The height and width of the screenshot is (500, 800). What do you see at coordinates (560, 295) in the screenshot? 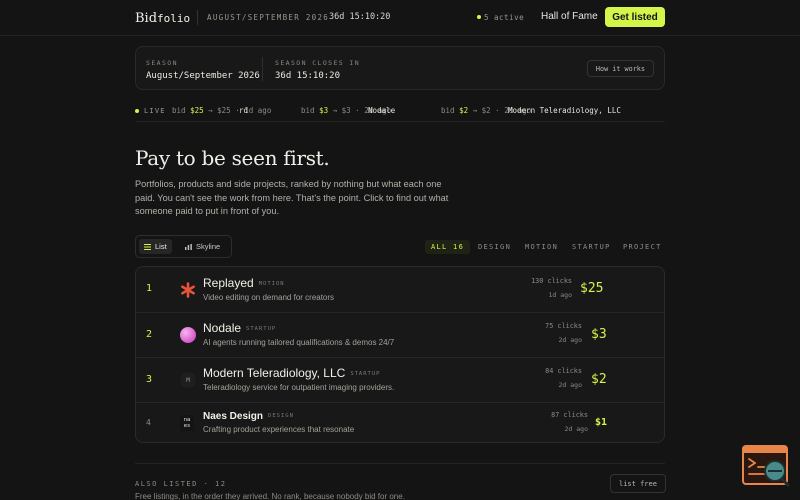
I see `time-ago: 1d ago` at bounding box center [560, 295].